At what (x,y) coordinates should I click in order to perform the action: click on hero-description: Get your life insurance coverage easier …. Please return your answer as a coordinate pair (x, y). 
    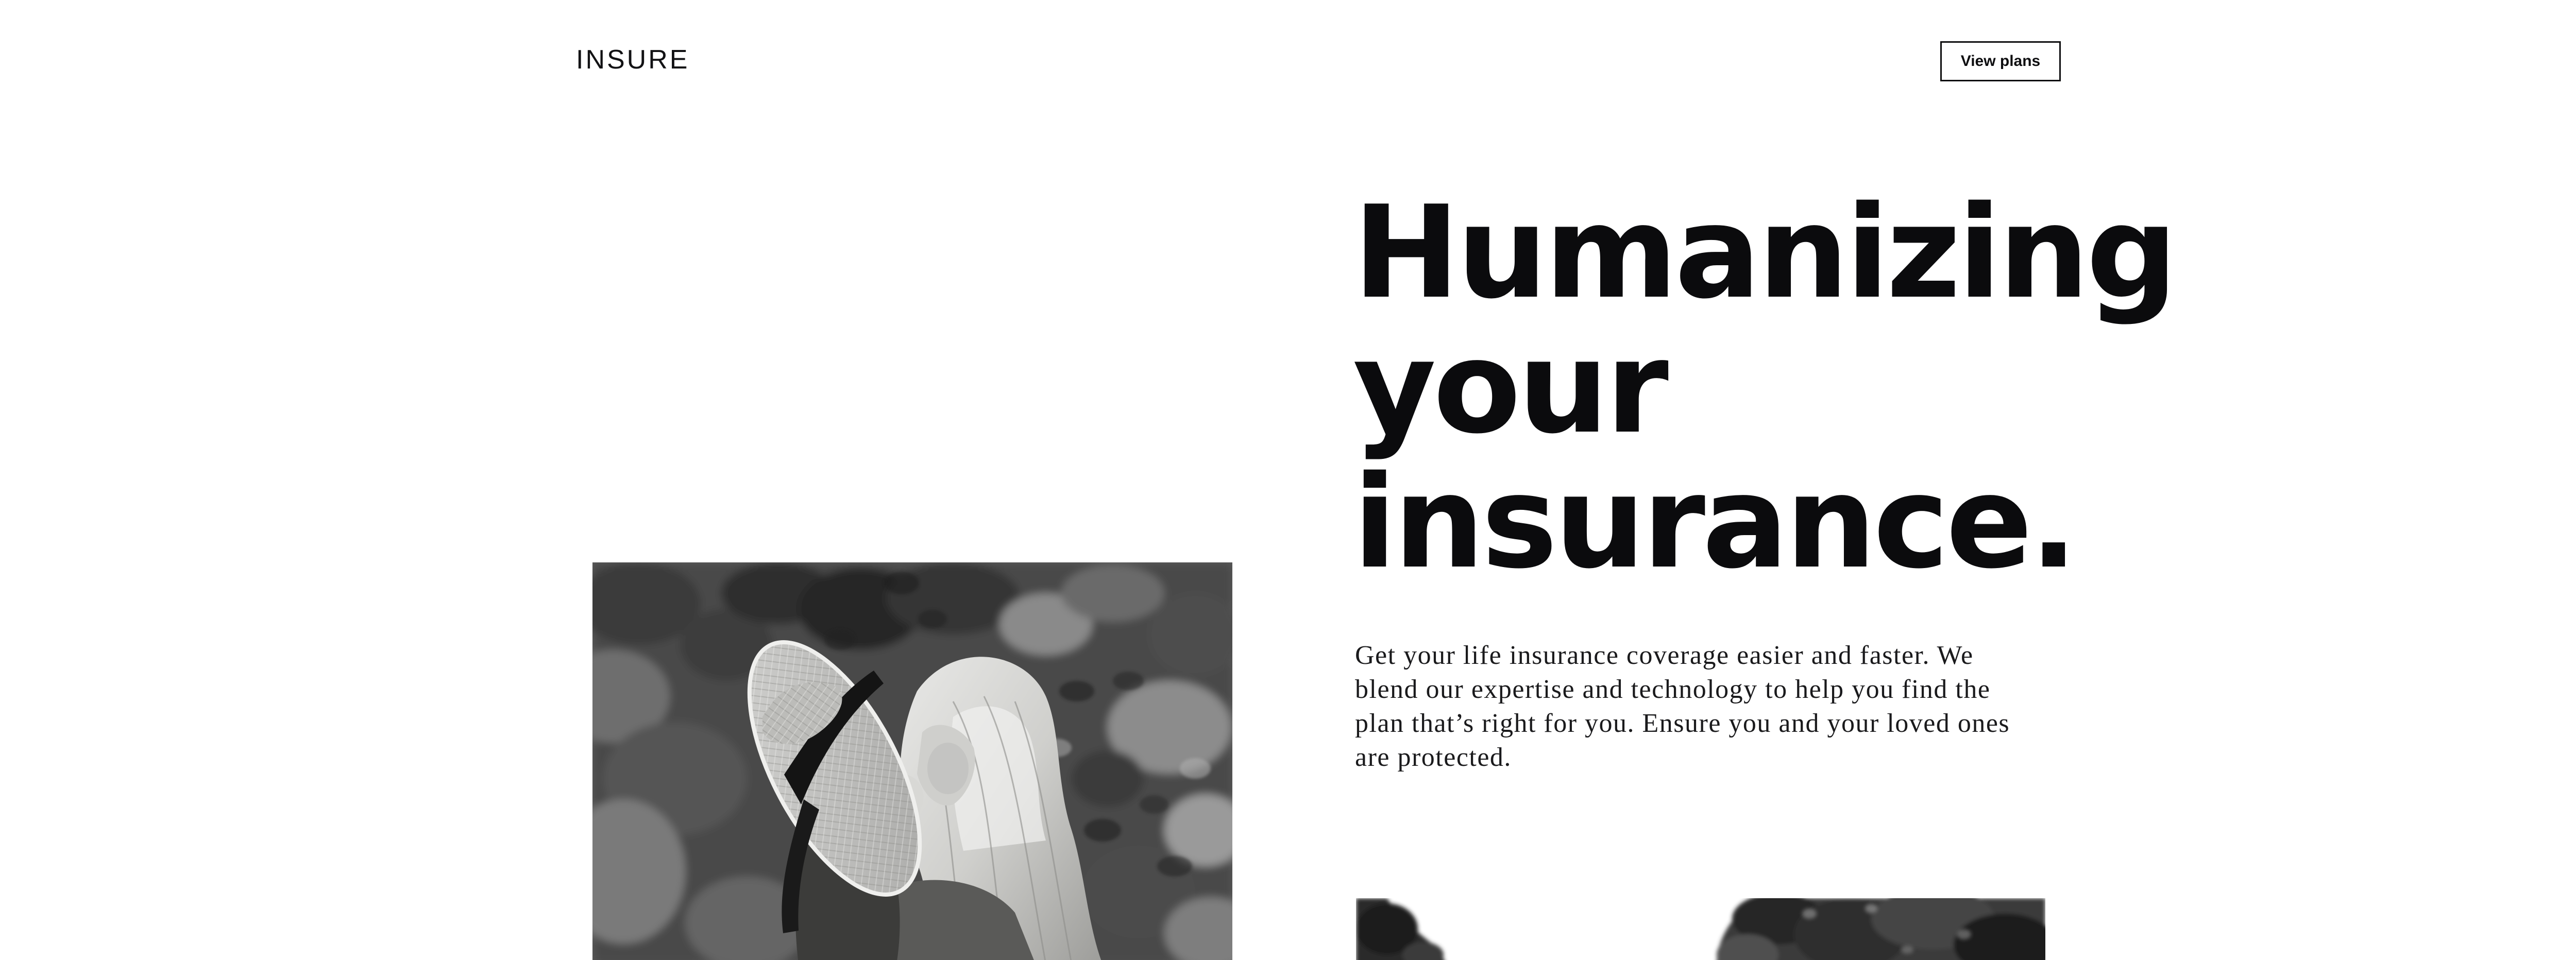
    Looking at the image, I should click on (1682, 706).